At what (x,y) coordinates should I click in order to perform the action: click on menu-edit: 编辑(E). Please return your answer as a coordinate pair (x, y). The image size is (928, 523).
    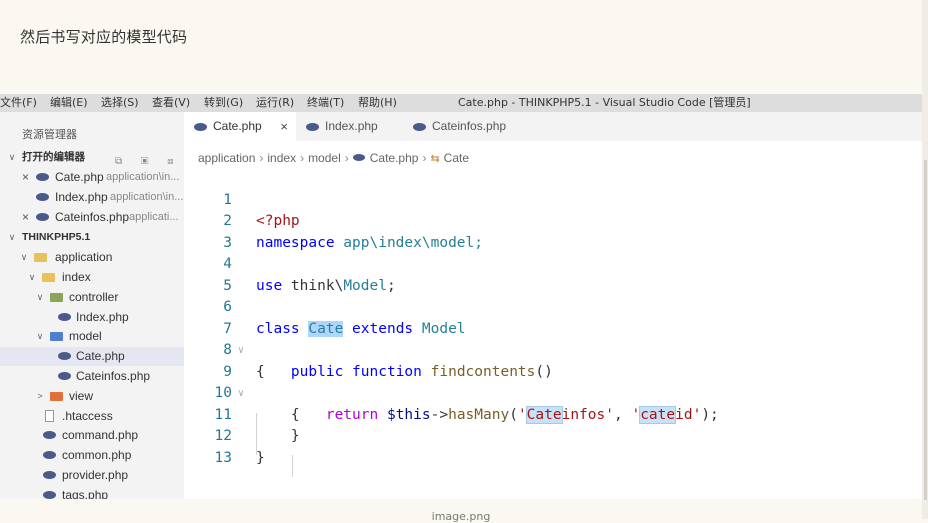
    Looking at the image, I should click on (69, 103).